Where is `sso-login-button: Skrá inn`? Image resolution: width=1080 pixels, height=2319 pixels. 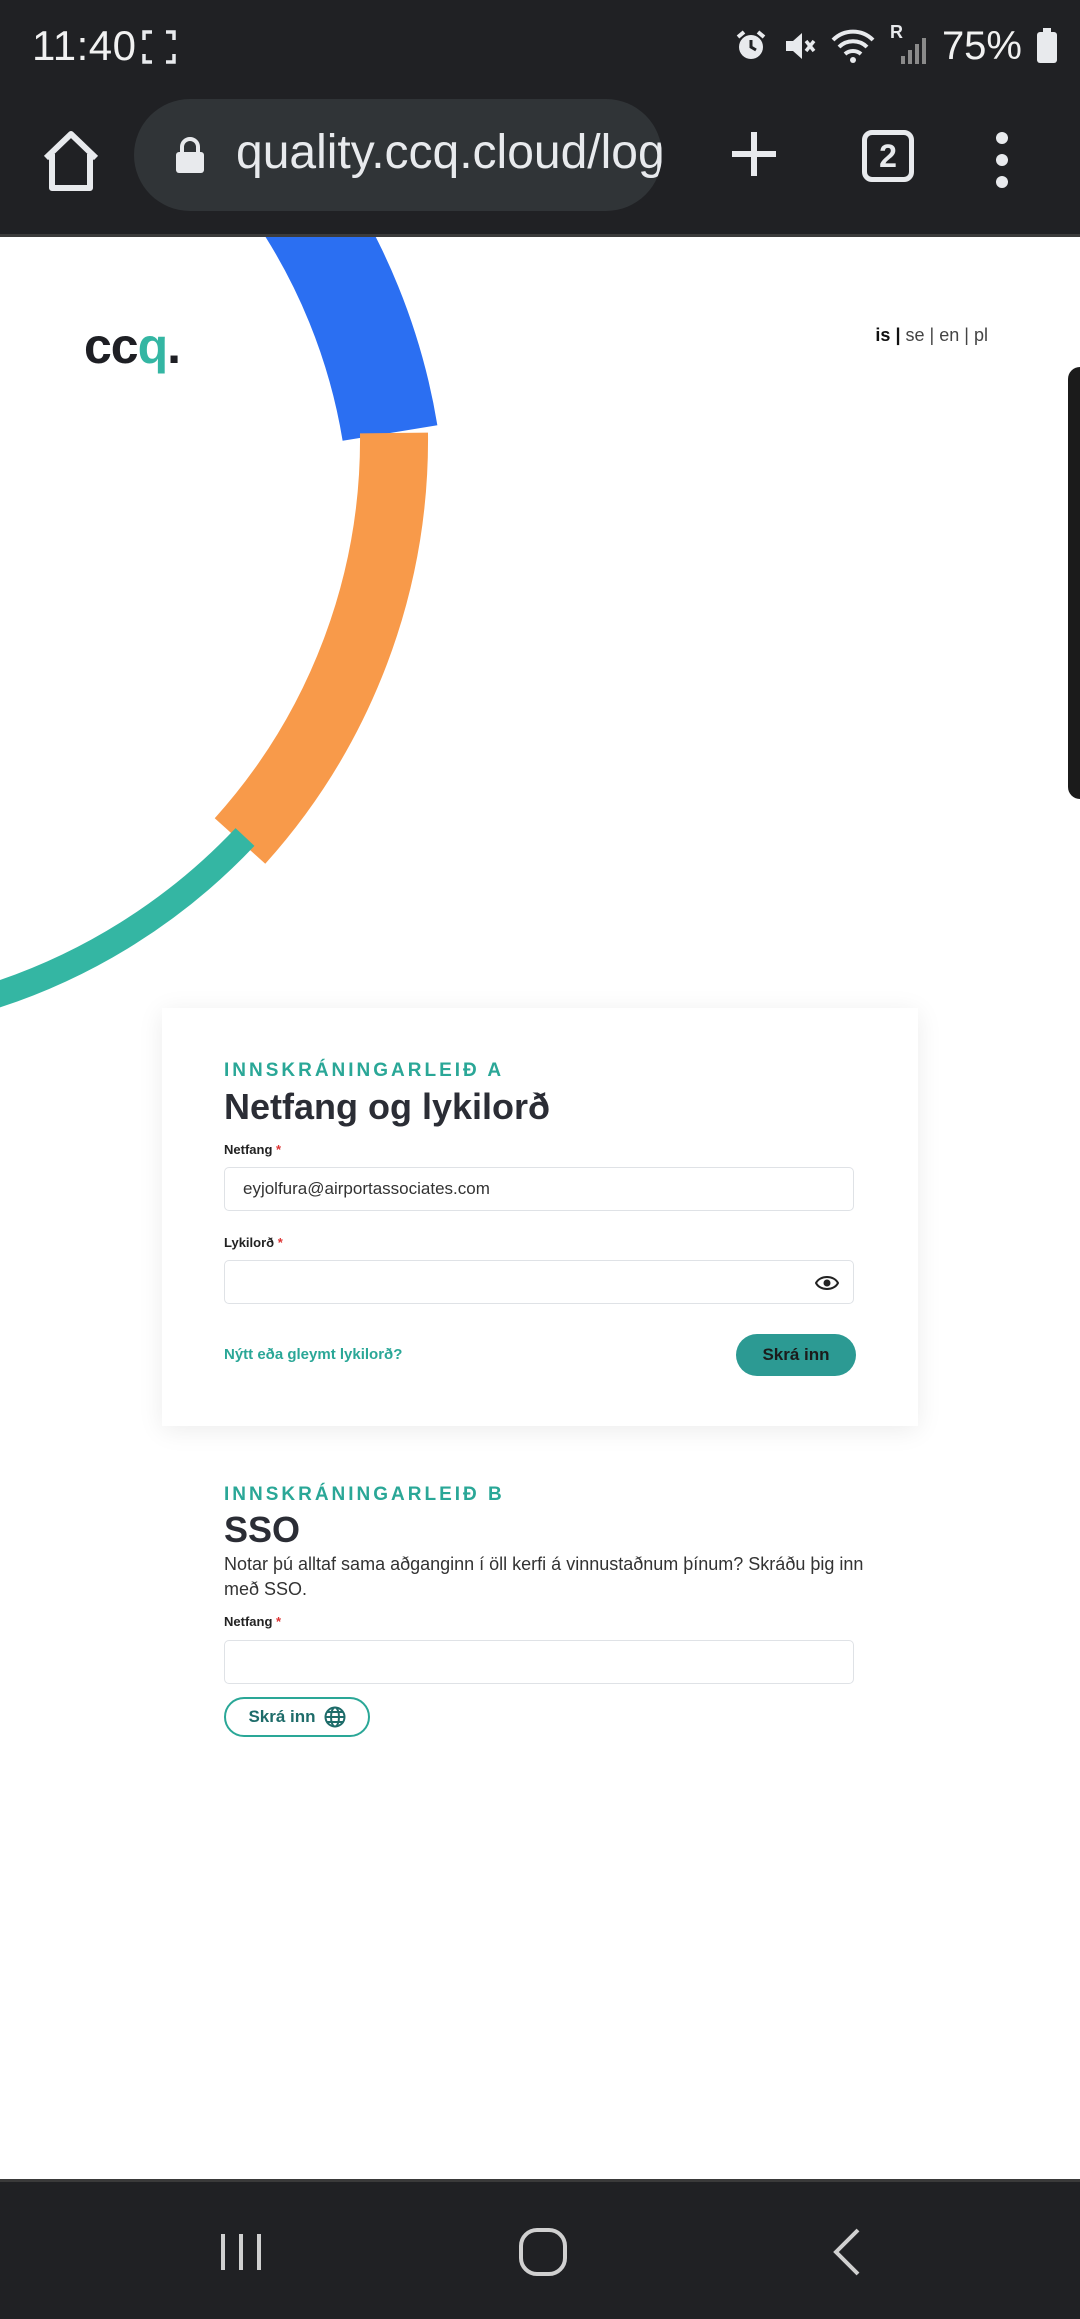 sso-login-button: Skrá inn is located at coordinates (297, 1717).